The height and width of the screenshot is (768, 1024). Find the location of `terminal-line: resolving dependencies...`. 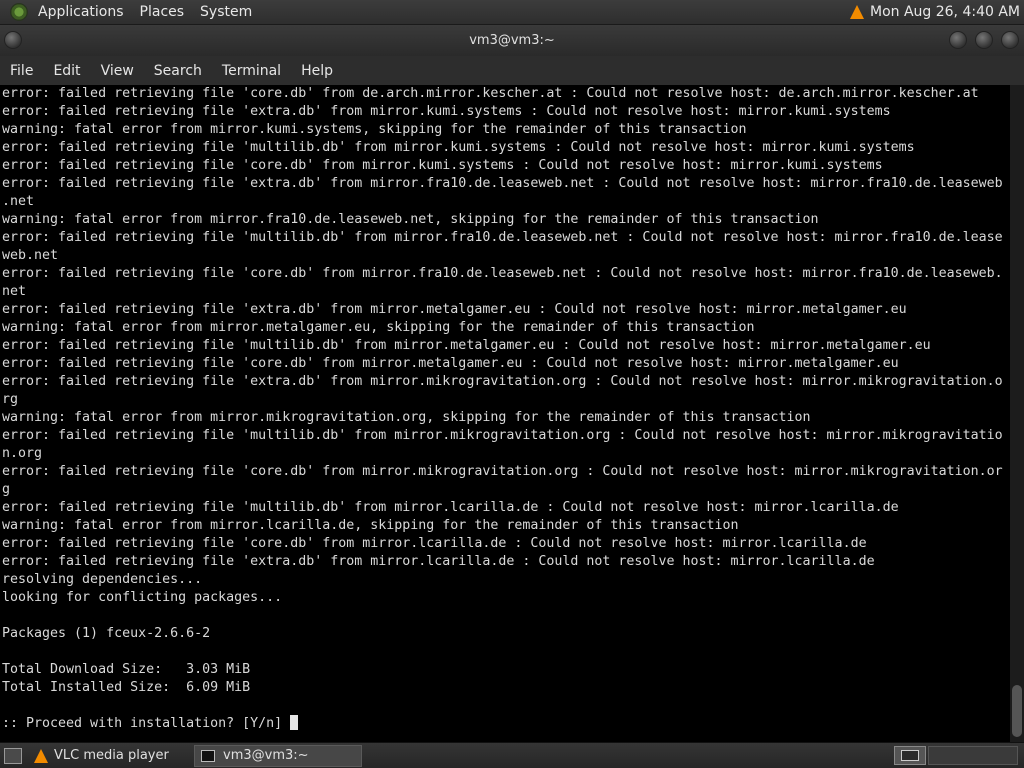

terminal-line: resolving dependencies... is located at coordinates (102, 579).